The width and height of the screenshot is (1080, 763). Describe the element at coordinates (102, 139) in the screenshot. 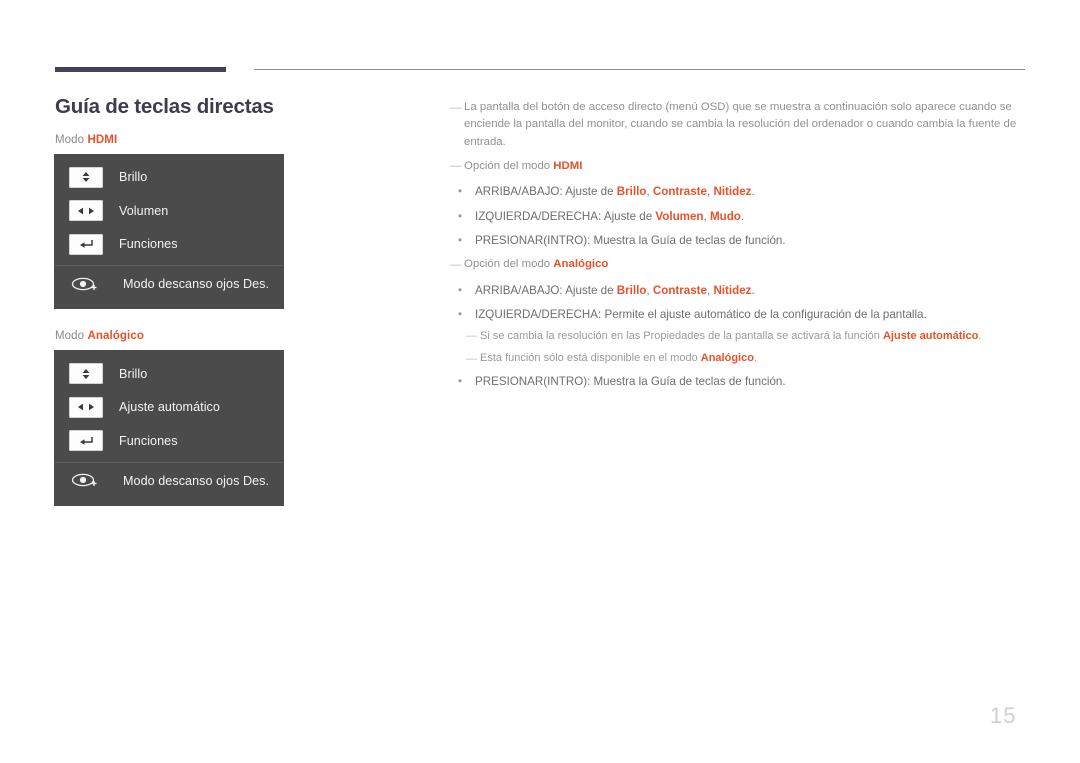

I see `hdmi-mode-value: HDMI` at that location.